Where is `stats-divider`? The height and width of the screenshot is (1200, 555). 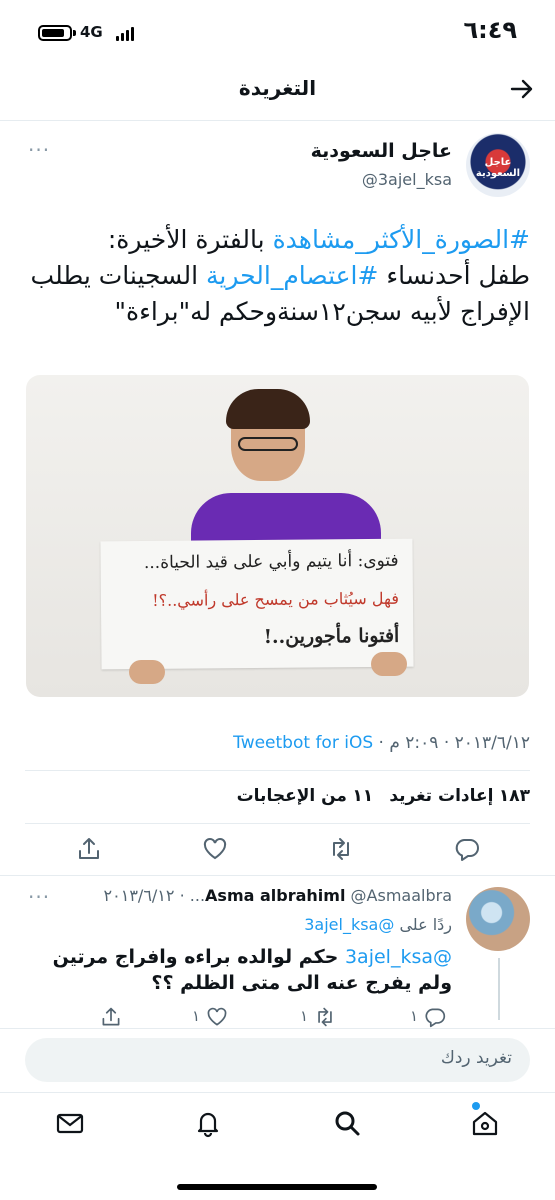
stats-divider is located at coordinates (277, 823).